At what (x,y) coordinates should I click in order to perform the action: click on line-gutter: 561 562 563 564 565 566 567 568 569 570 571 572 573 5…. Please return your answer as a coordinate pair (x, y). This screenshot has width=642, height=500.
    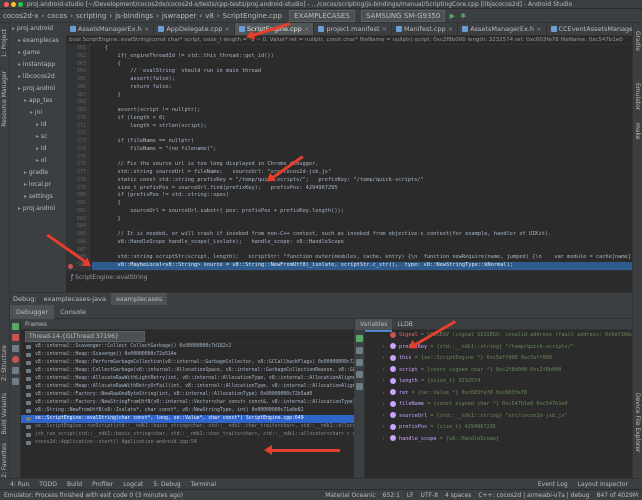
    Looking at the image, I should click on (78, 157).